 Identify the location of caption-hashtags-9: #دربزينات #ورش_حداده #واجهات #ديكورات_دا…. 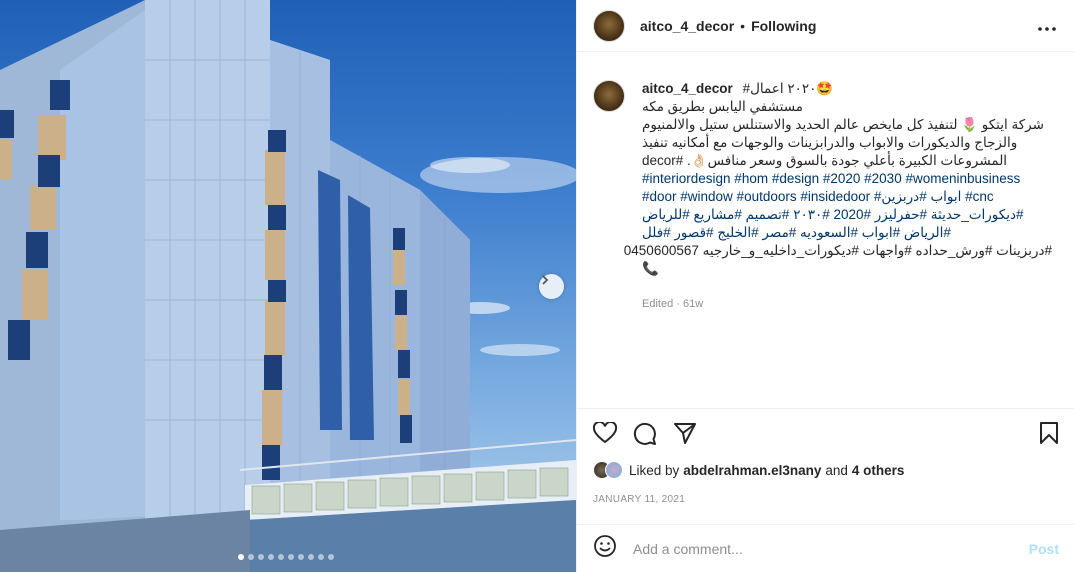
(838, 251).